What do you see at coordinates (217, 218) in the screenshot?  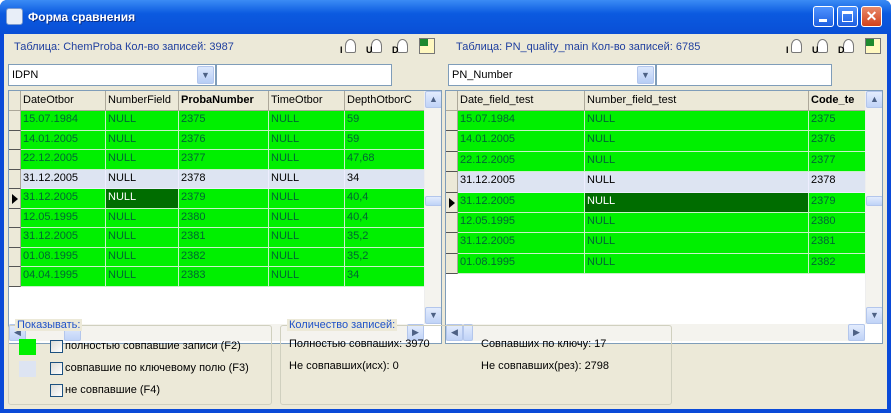 I see `table-row: 12.05.1995 NULL 2380 NULL 40,4` at bounding box center [217, 218].